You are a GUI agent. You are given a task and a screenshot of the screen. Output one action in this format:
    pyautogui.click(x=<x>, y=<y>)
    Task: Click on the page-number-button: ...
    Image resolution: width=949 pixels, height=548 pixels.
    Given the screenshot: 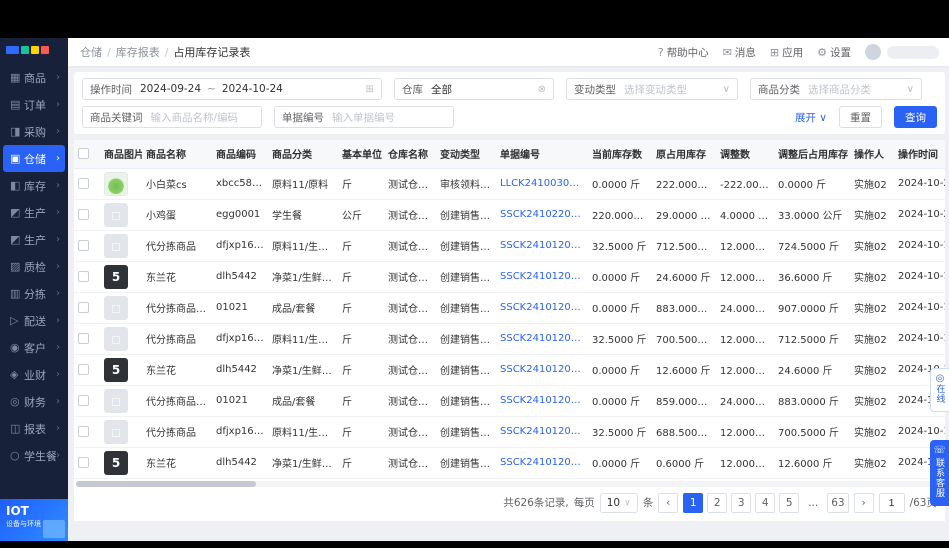 What is the action you would take?
    pyautogui.click(x=813, y=503)
    